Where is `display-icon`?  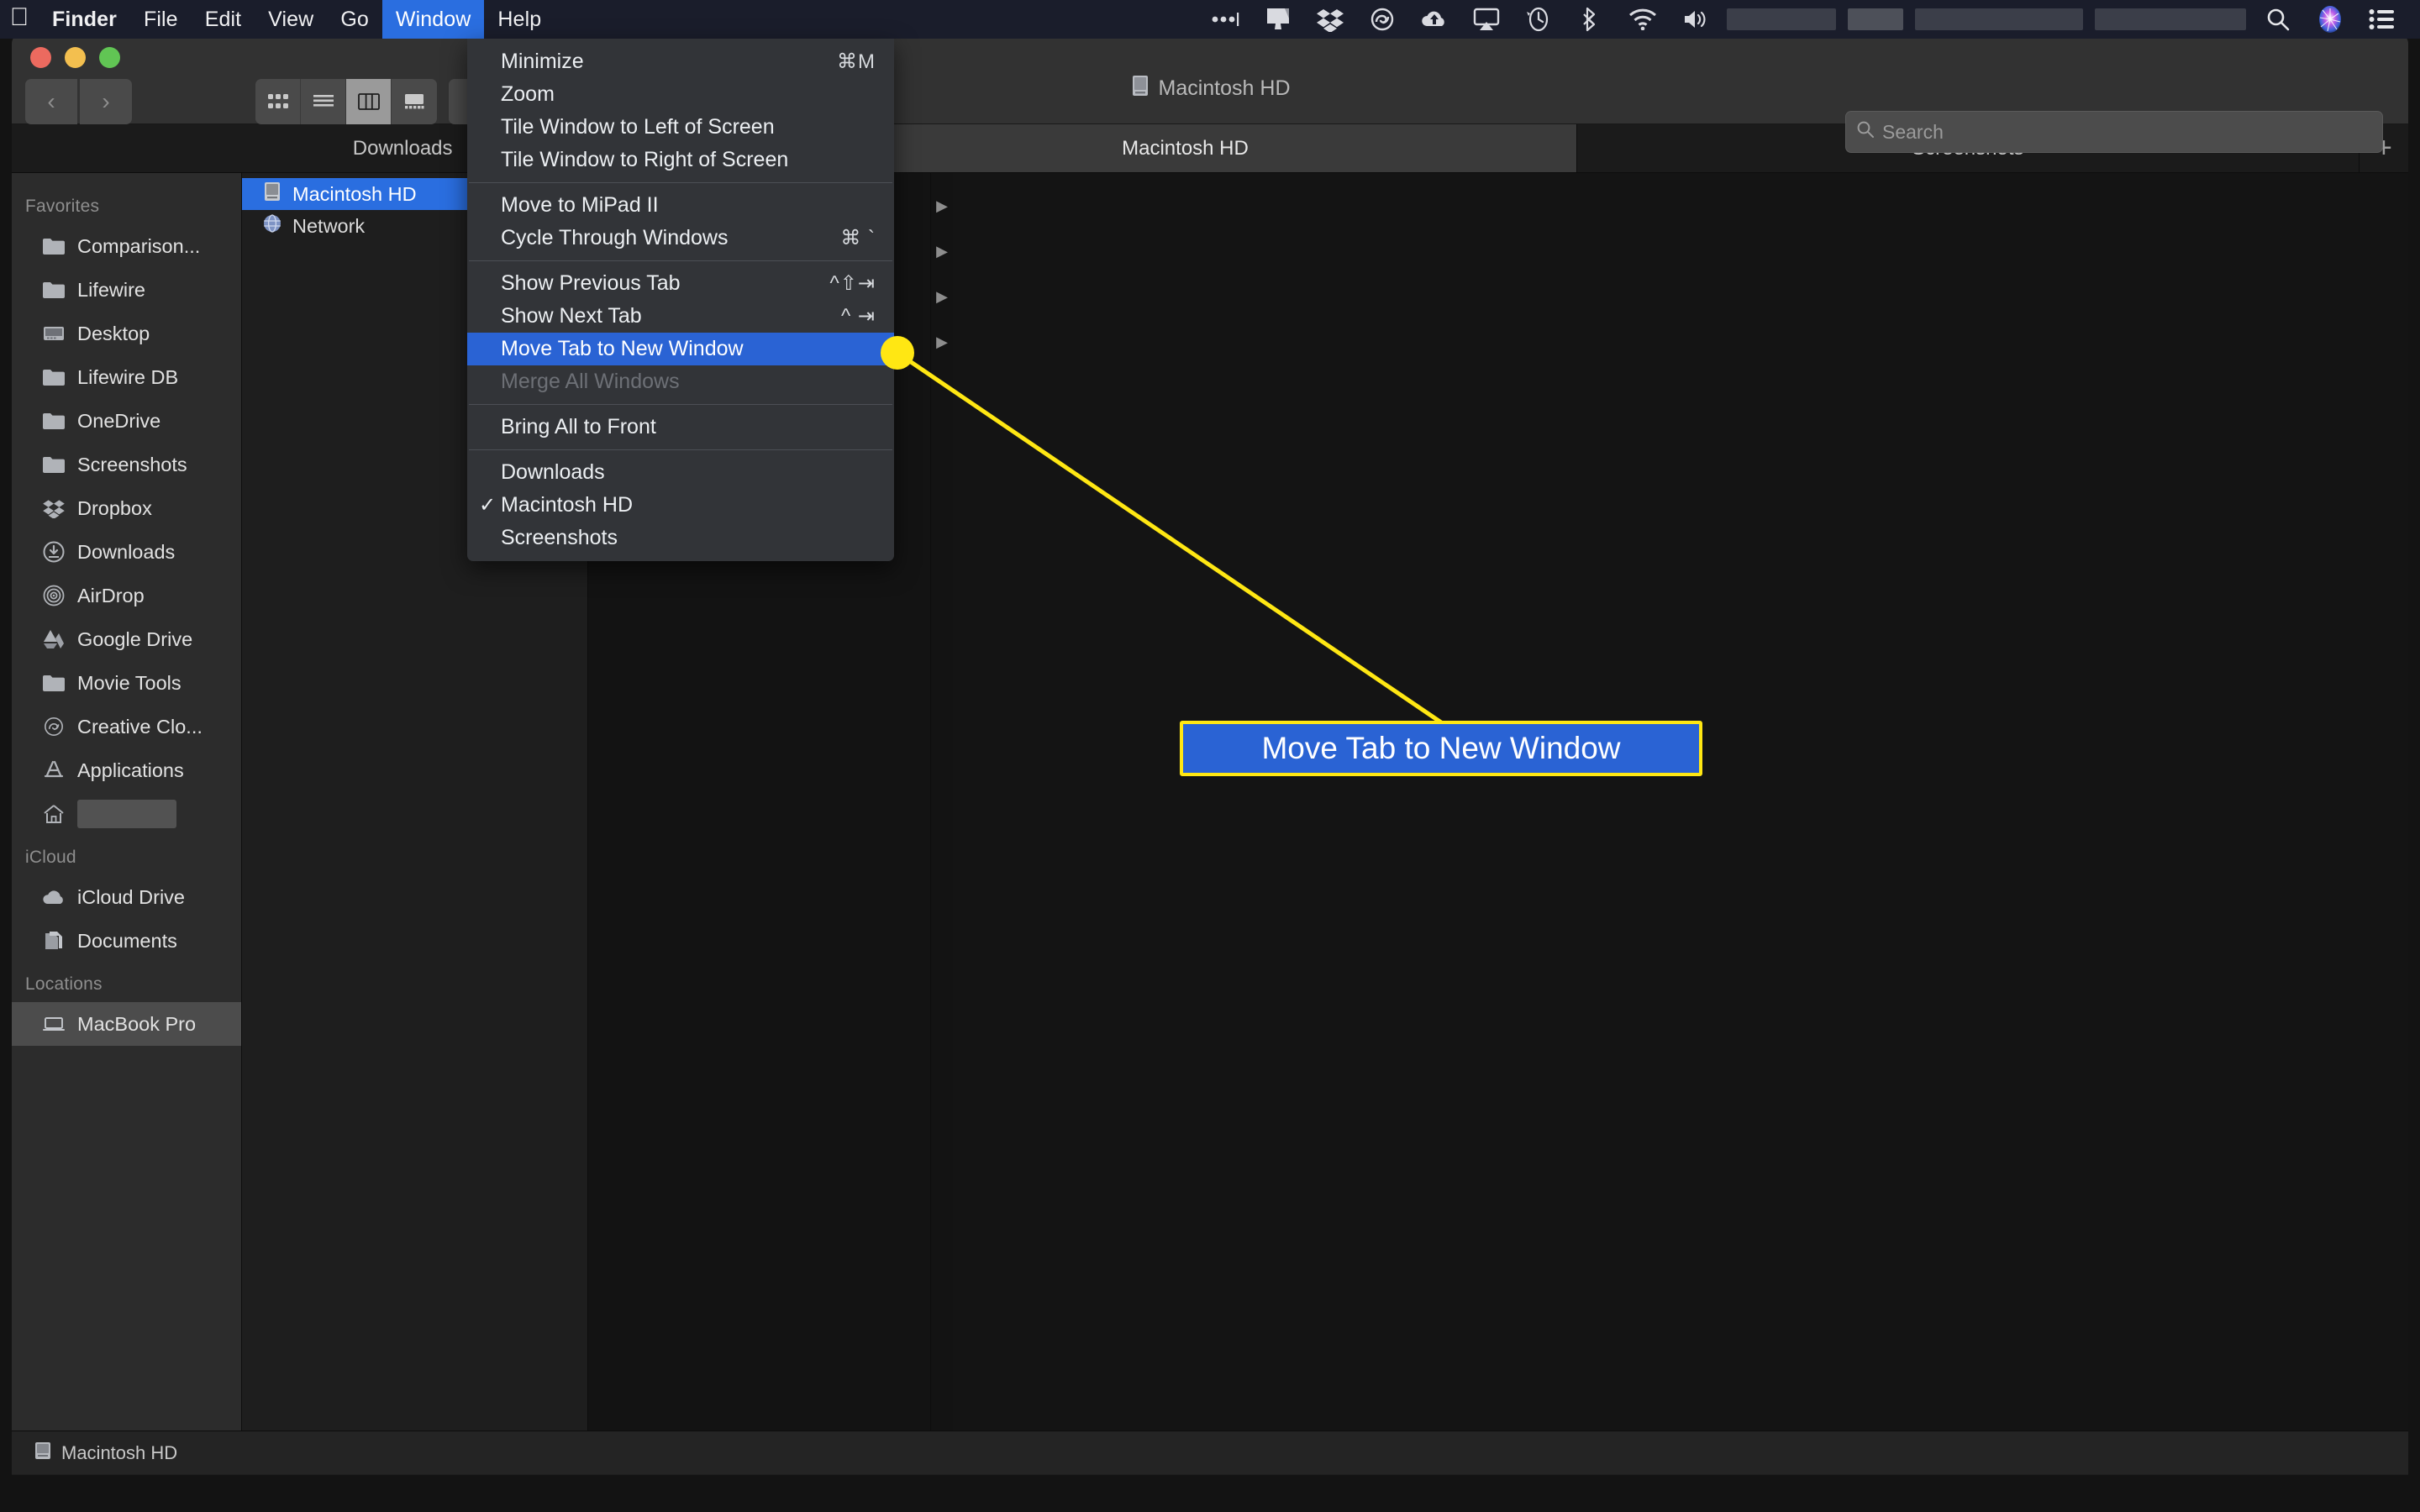
display-icon is located at coordinates (1278, 19).